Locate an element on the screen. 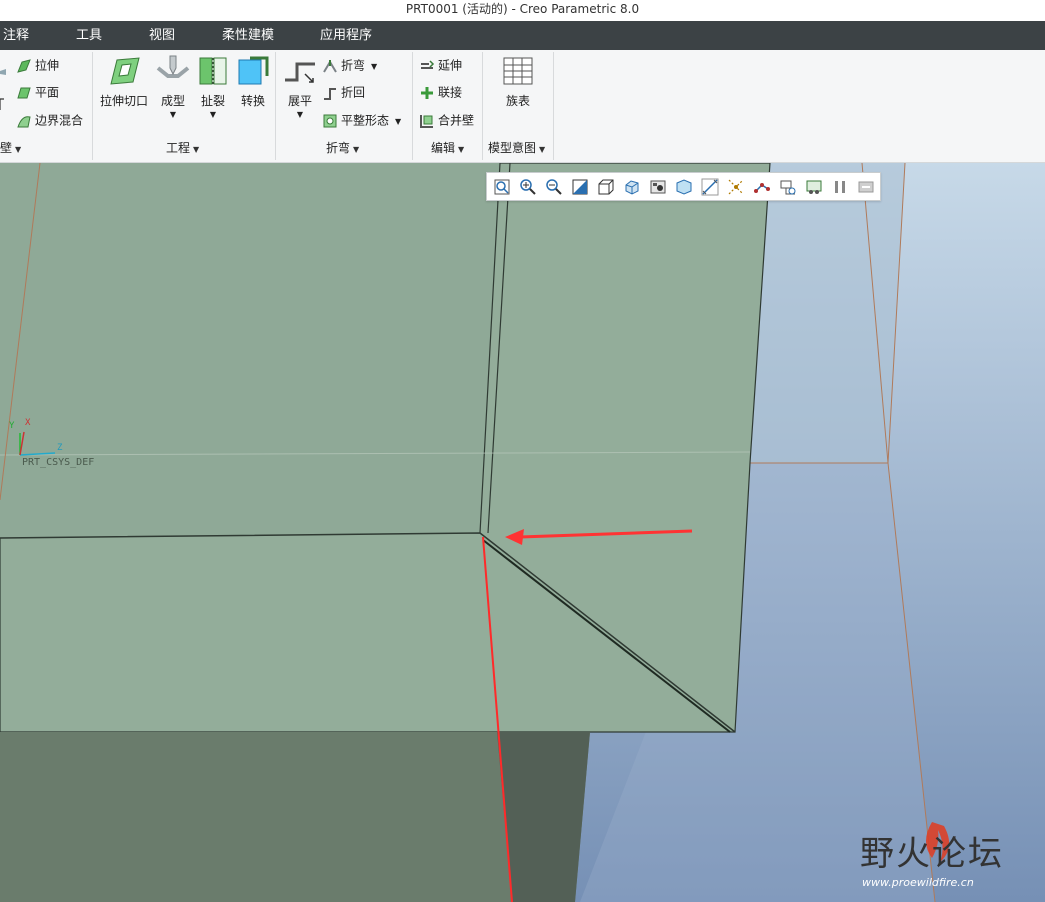  ribbon-tab-bar: 注释 工具 视图 柔性建模 应用程序 is located at coordinates (522, 35).